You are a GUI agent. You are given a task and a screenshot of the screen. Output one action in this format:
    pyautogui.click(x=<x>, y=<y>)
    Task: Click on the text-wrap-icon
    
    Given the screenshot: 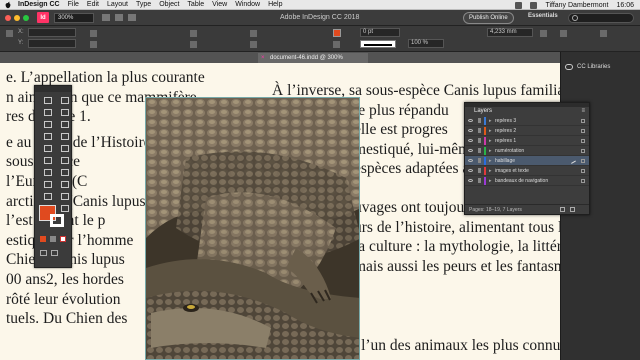 What is the action you would take?
    pyautogui.click(x=563, y=33)
    